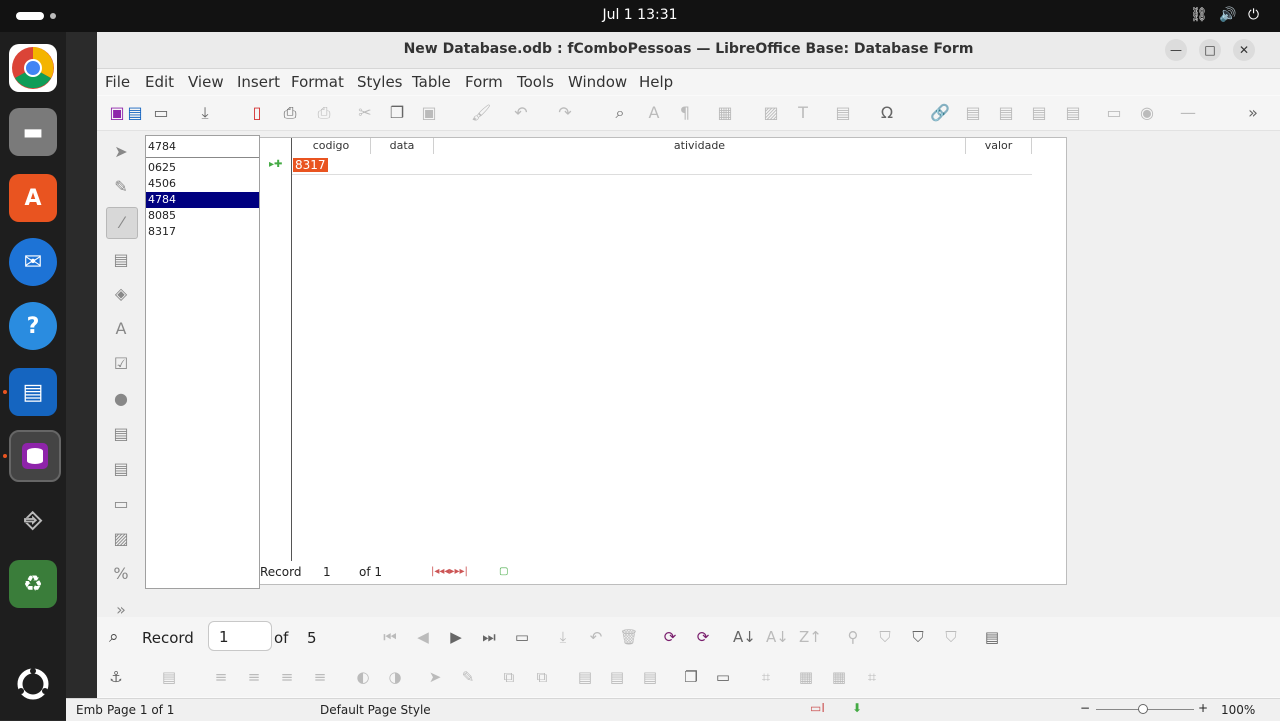 The width and height of the screenshot is (1280, 721). I want to click on helplines-icon: ⌗, so click(872, 677).